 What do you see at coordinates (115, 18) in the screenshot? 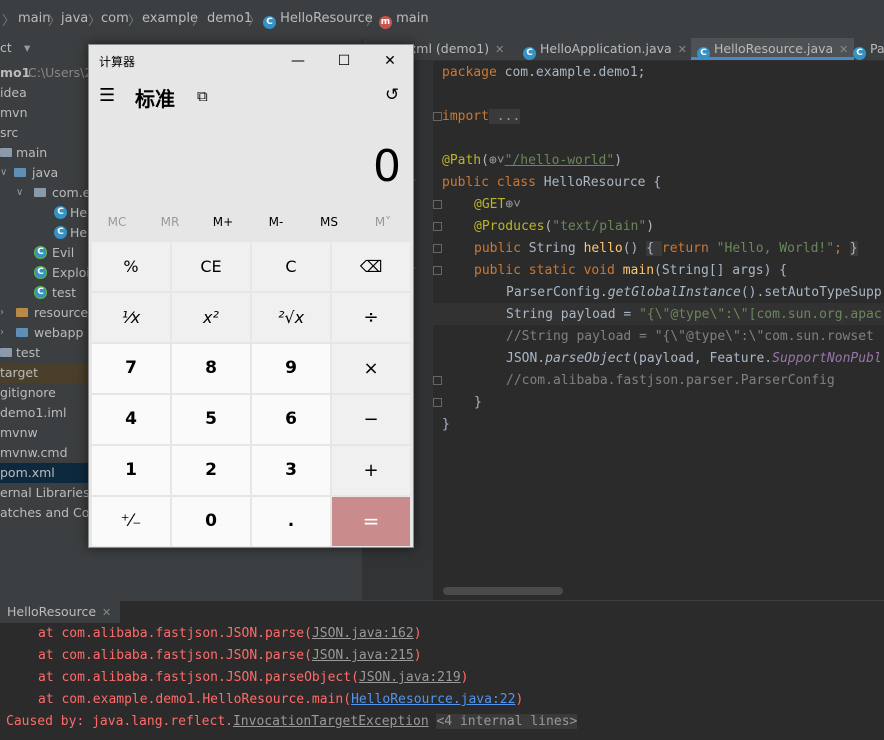
I see `breadcrumb-item-com: com` at bounding box center [115, 18].